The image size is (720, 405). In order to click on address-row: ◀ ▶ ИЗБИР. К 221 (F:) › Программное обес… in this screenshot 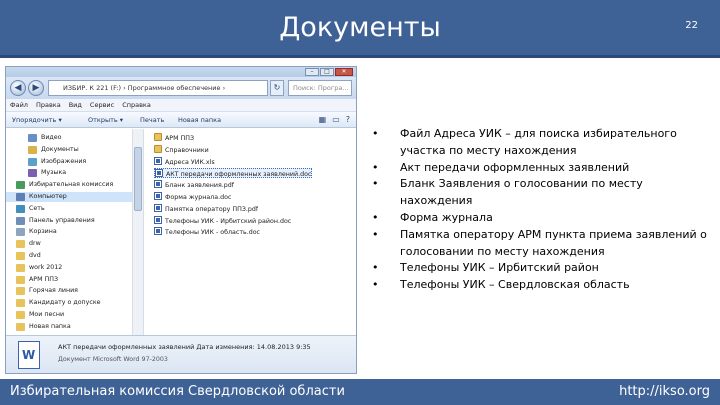, I will do `click(181, 88)`.